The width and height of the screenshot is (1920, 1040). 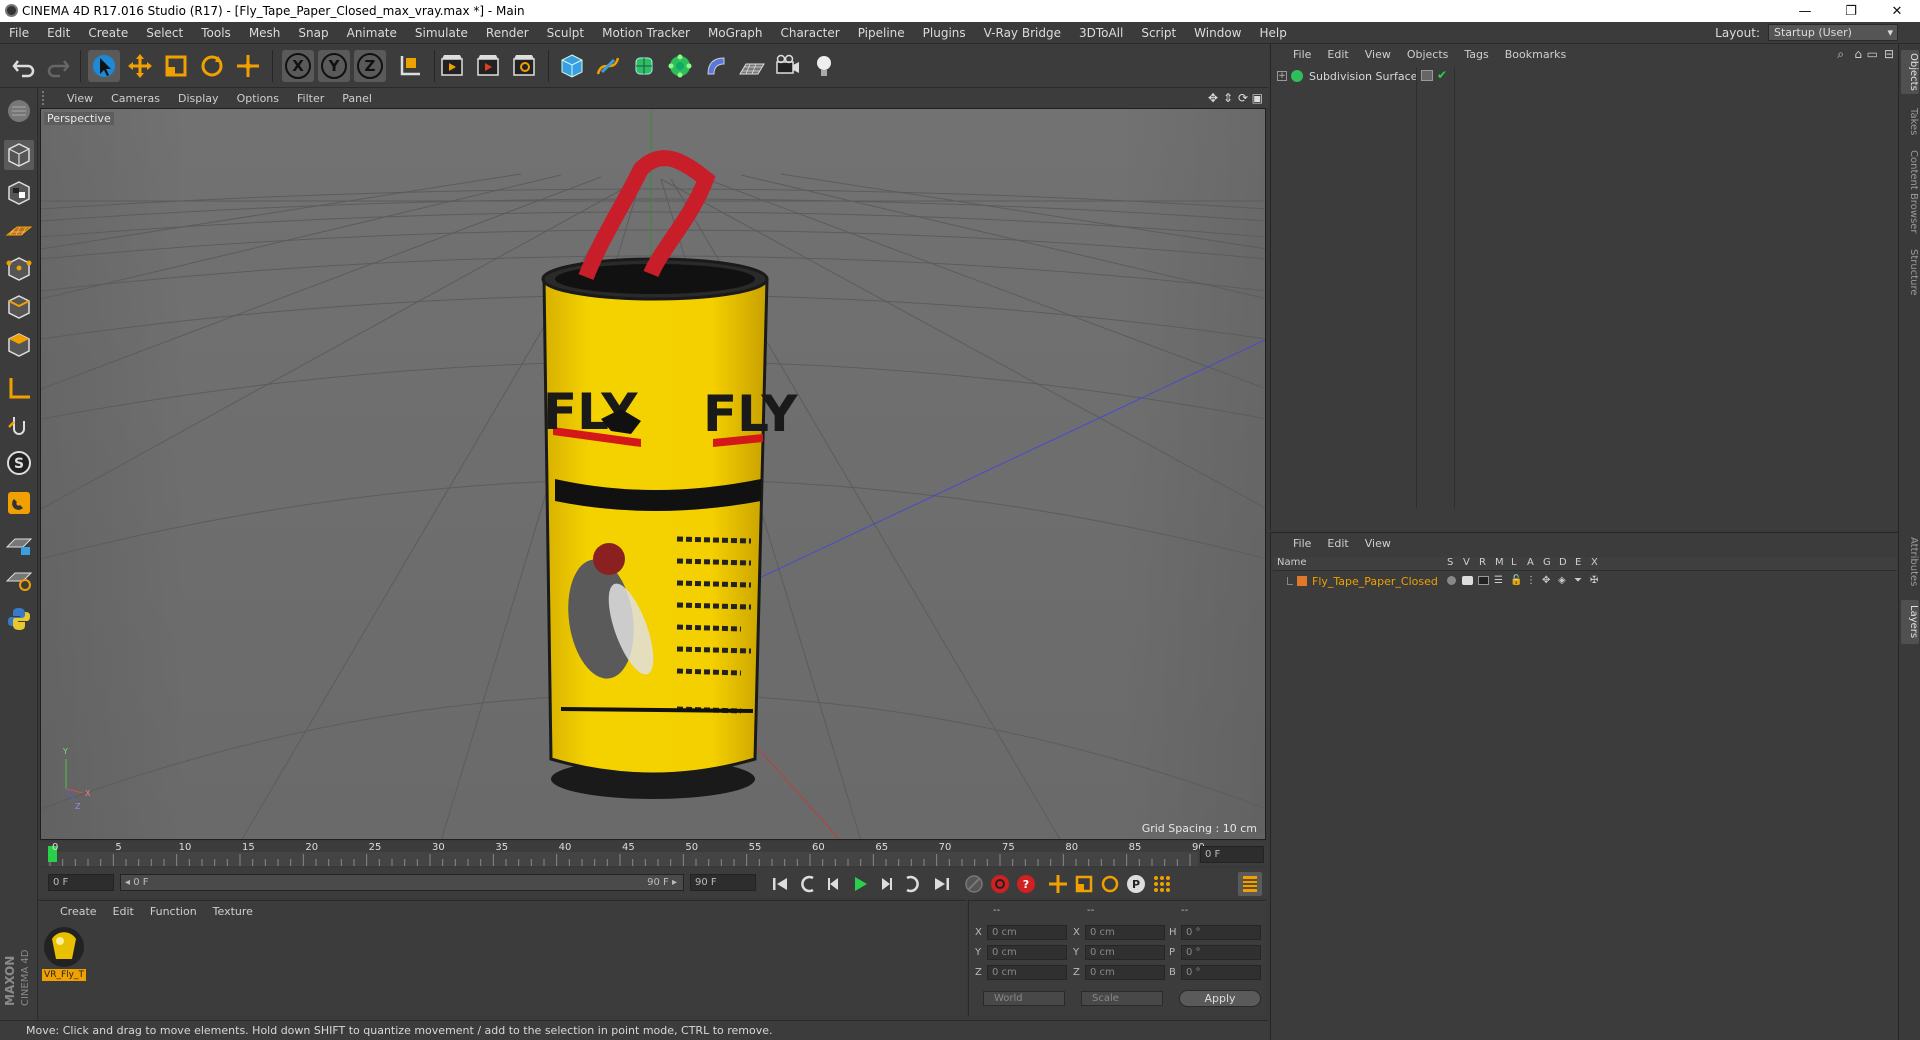 What do you see at coordinates (140, 66) in the screenshot?
I see `move-tool-icon` at bounding box center [140, 66].